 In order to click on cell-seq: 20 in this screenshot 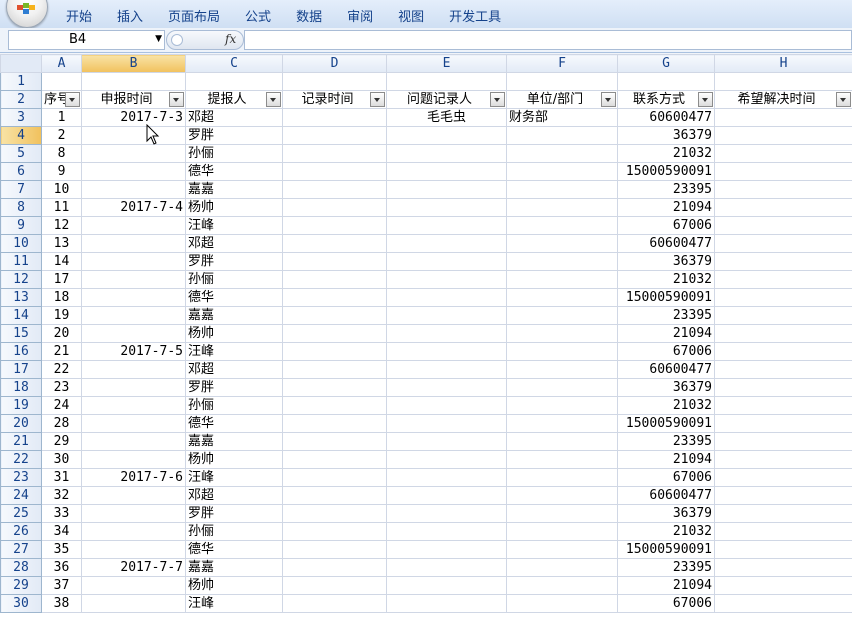, I will do `click(61, 333)`.